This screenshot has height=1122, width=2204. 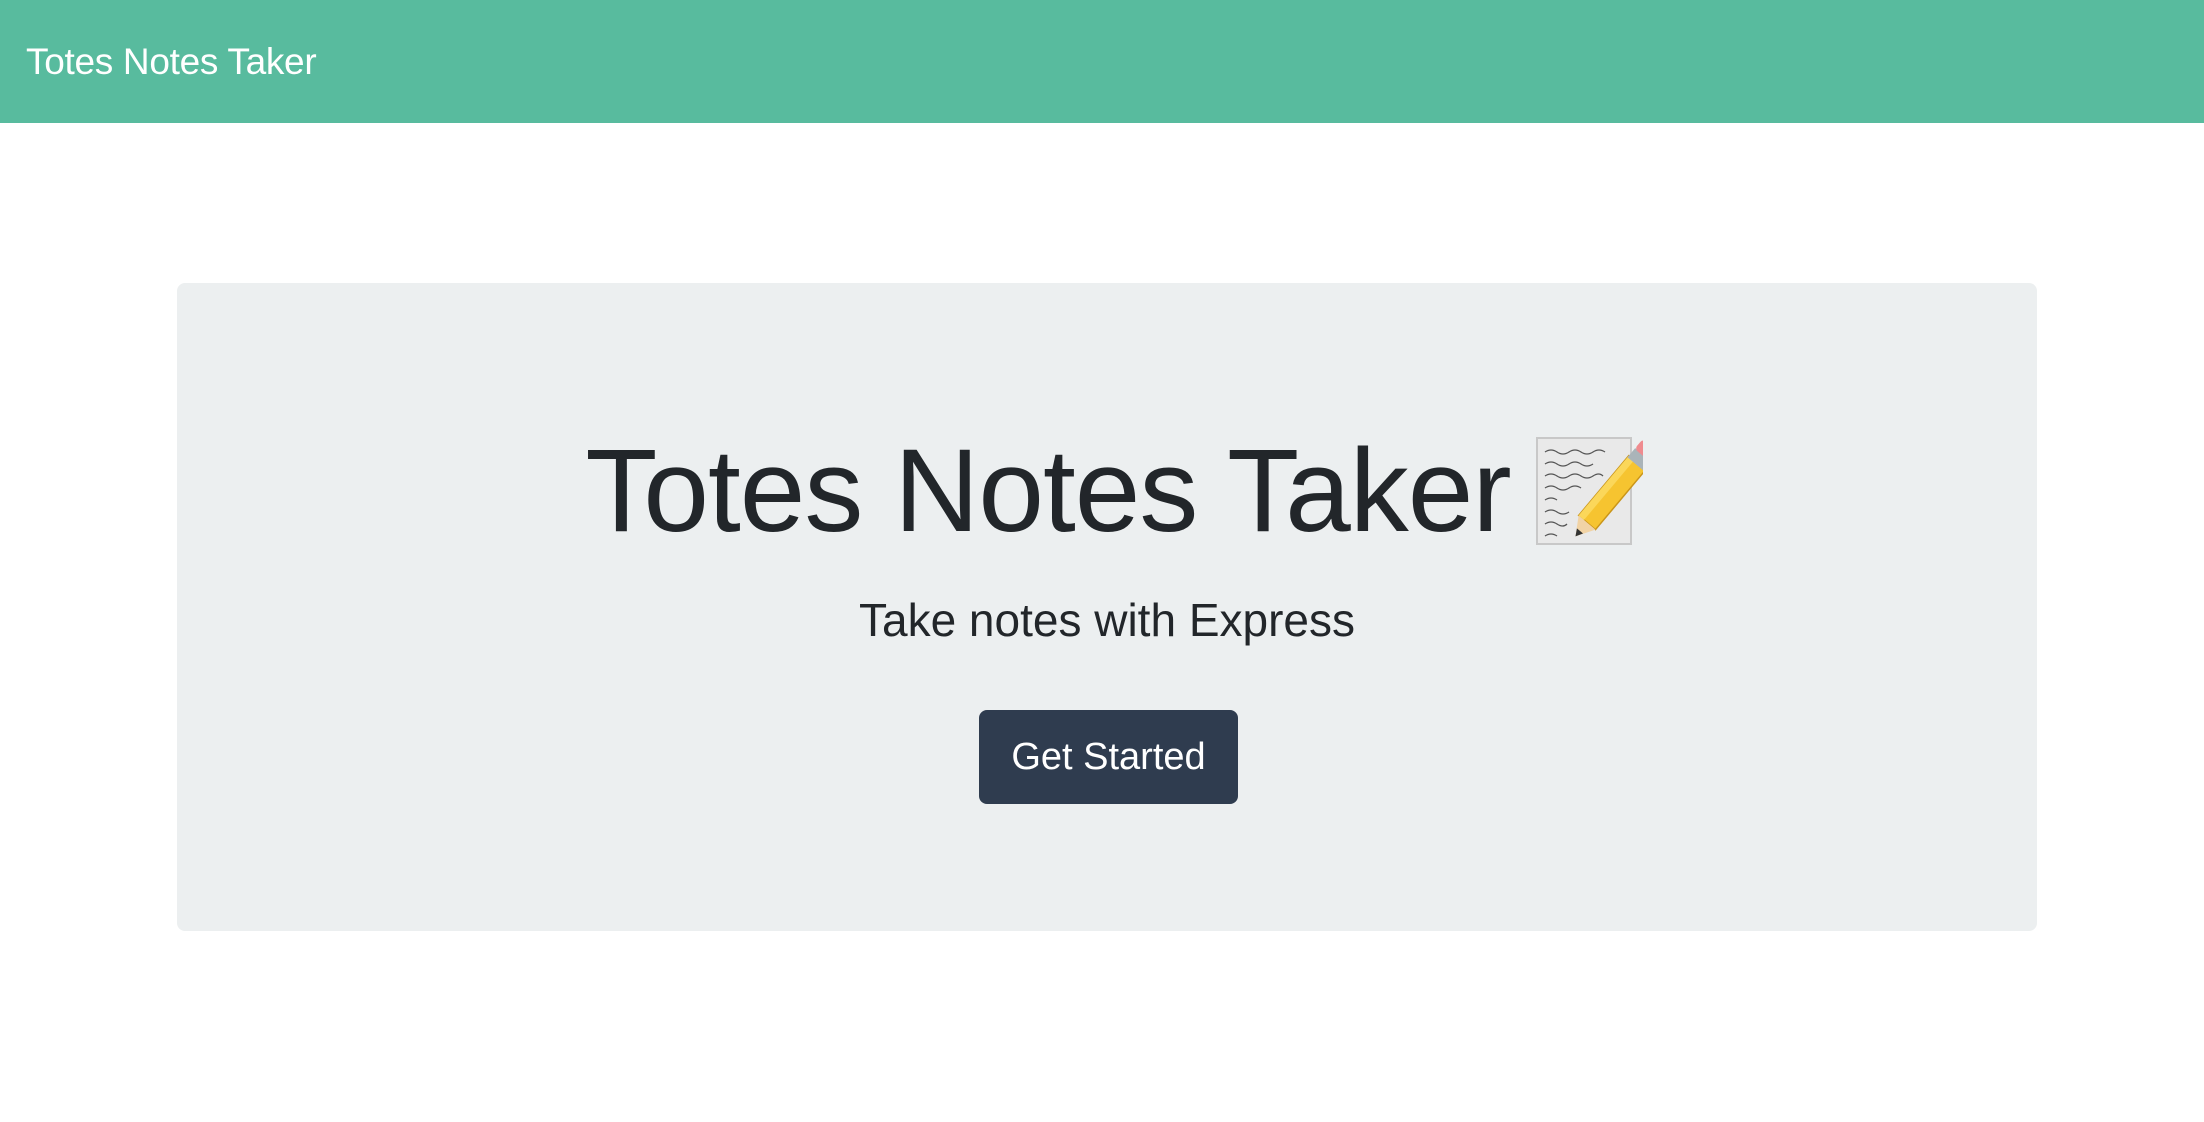 What do you see at coordinates (1108, 757) in the screenshot?
I see `get-started-button: Get Started` at bounding box center [1108, 757].